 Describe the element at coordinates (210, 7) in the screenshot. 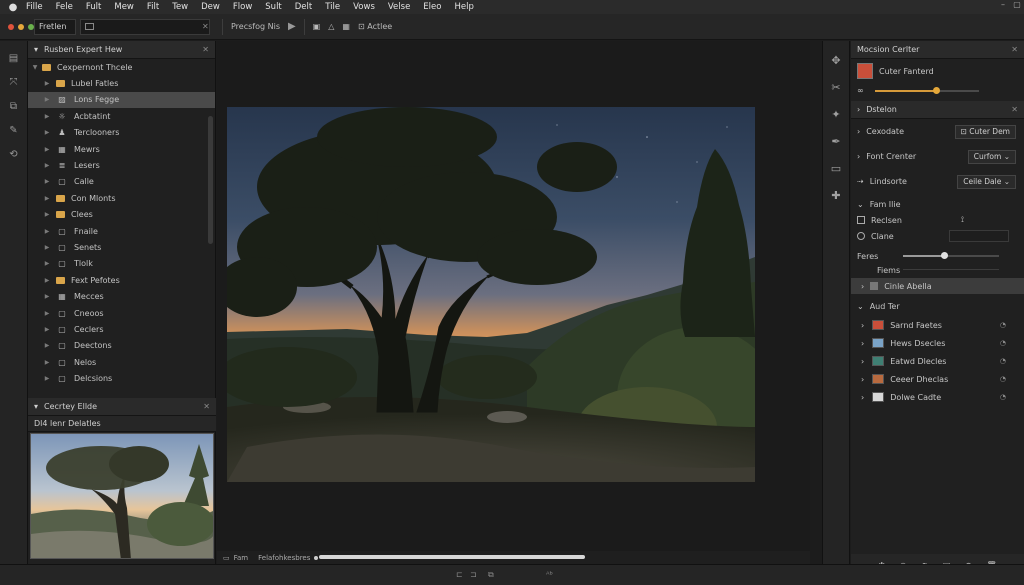

I see `menu-dew: Dew` at that location.